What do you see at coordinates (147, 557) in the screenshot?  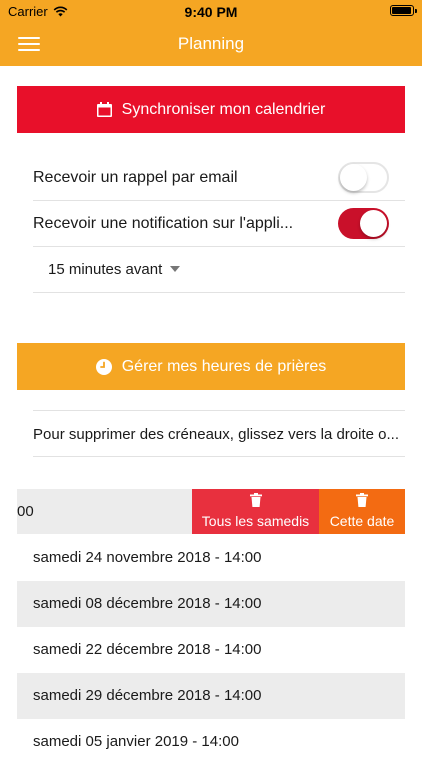 I see `slot-text: samedi 24 novembre 2018 - 14:00` at bounding box center [147, 557].